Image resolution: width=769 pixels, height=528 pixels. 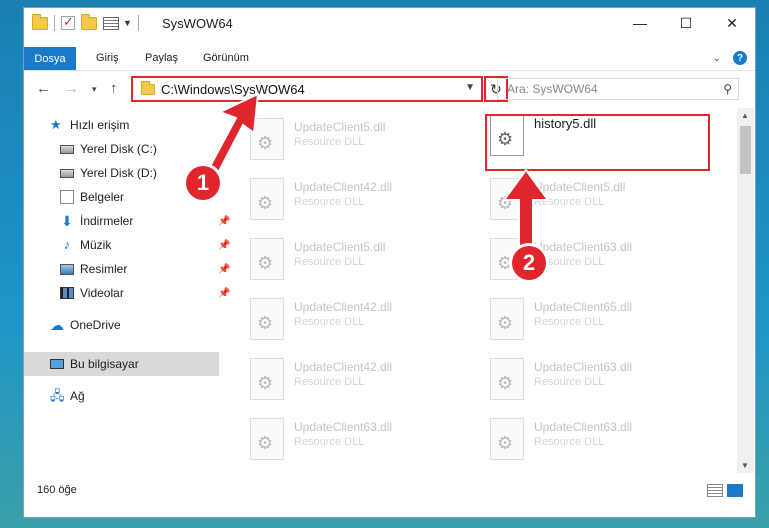 What do you see at coordinates (715, 490) in the screenshot?
I see `details-view-icon` at bounding box center [715, 490].